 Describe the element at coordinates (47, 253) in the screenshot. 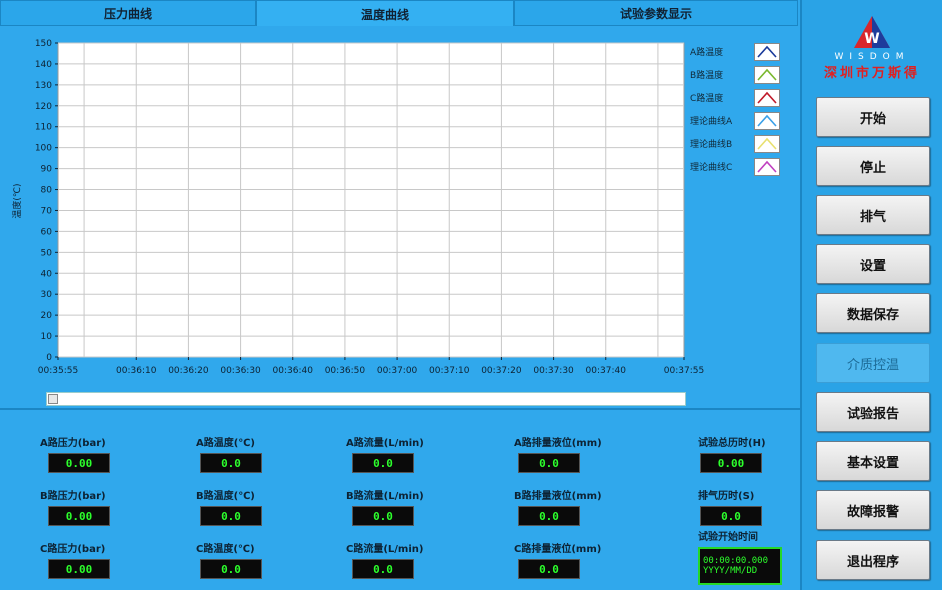

I see `y-tick-label: 50` at that location.